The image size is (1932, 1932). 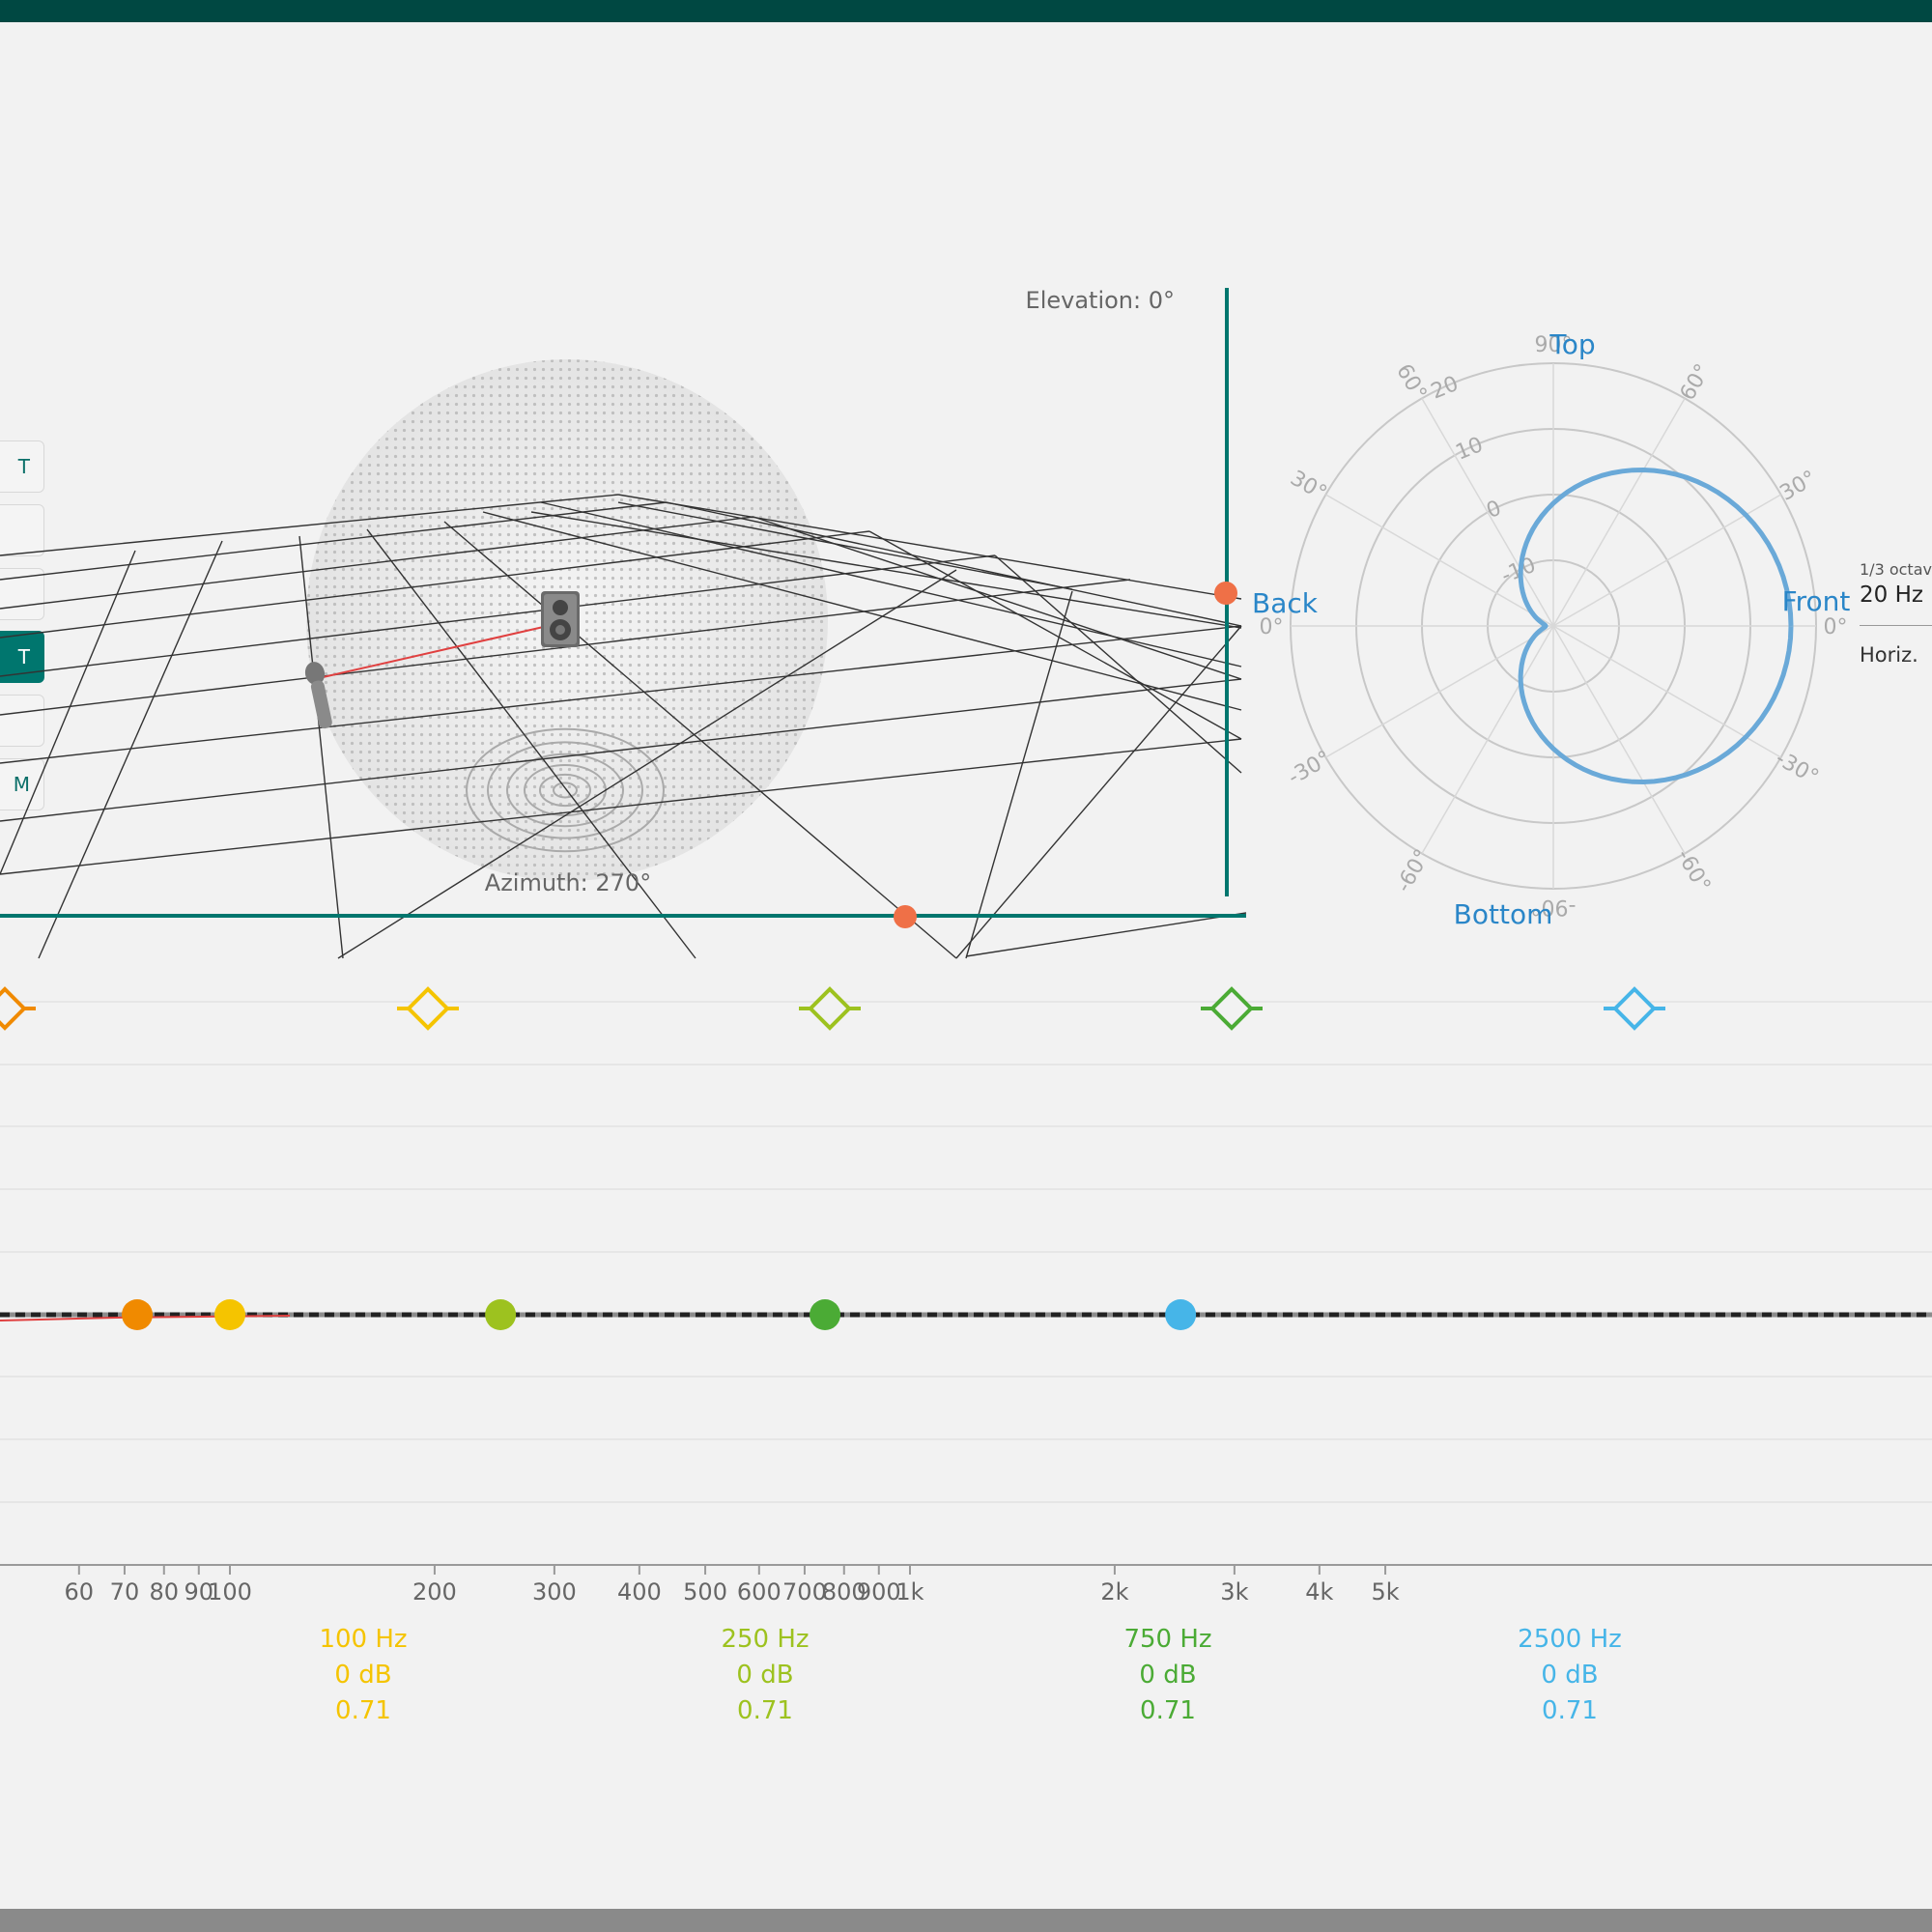 I want to click on speaker-icon, so click(x=560, y=619).